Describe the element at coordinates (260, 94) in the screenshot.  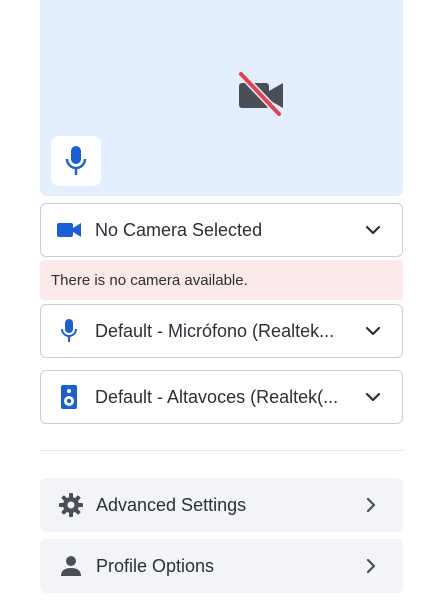
I see `camera-off-icon` at that location.